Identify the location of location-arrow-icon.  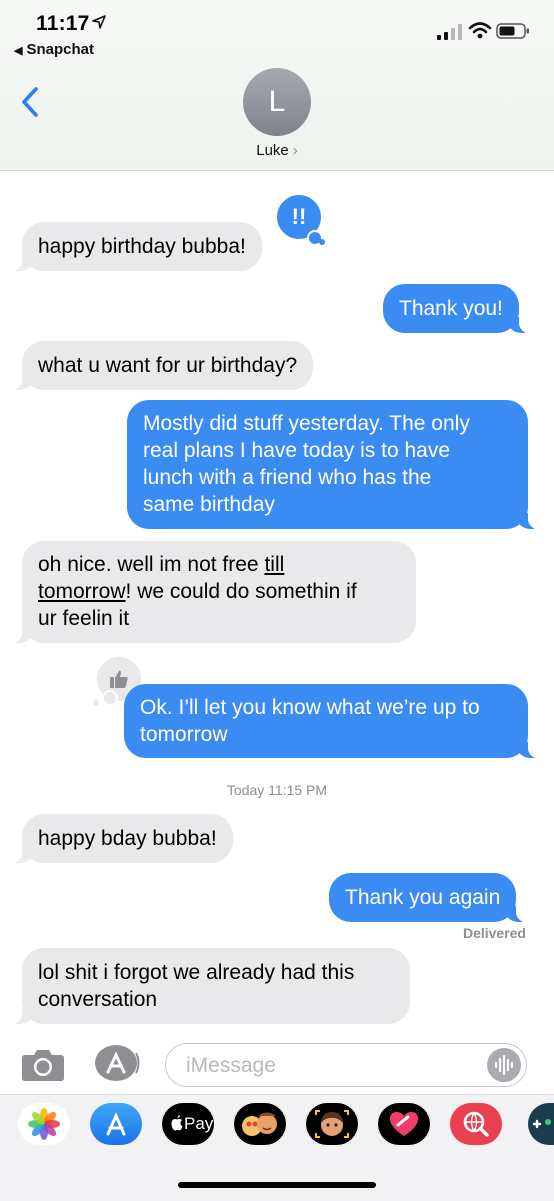
(99, 22).